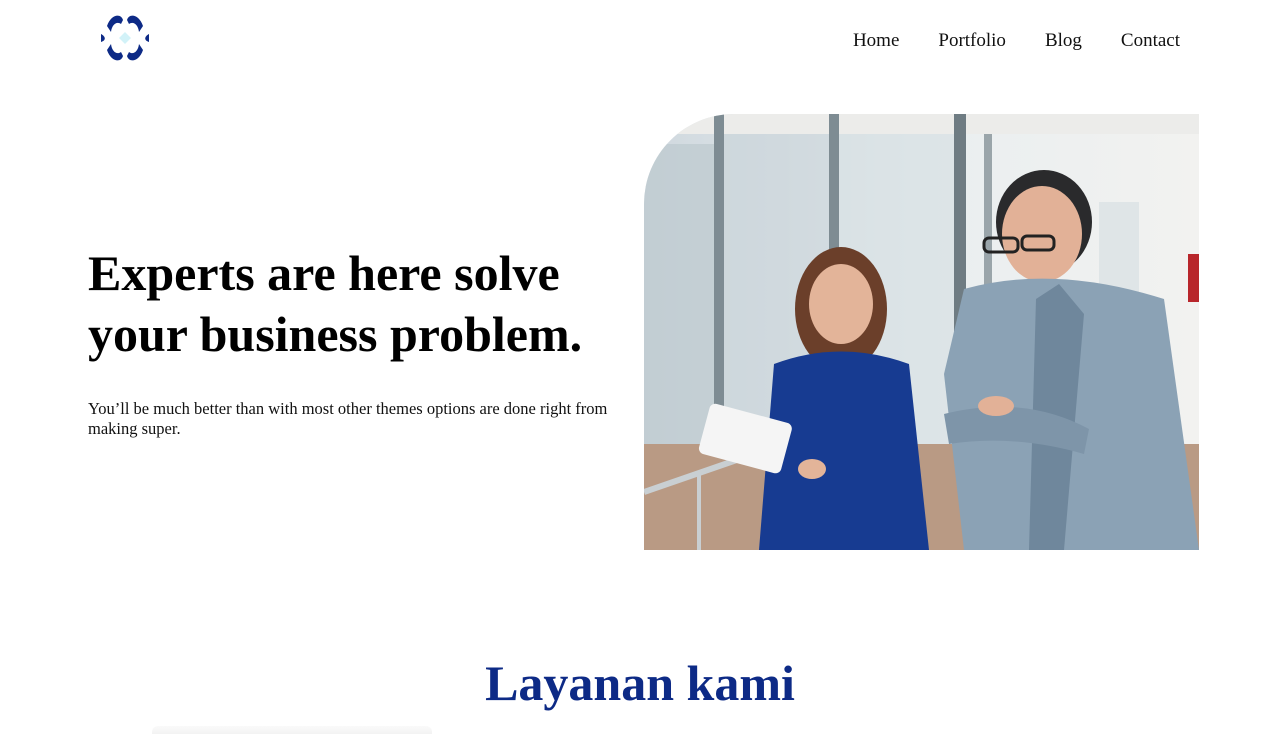  Describe the element at coordinates (125, 38) in the screenshot. I see `four-petal-logo-icon` at that location.